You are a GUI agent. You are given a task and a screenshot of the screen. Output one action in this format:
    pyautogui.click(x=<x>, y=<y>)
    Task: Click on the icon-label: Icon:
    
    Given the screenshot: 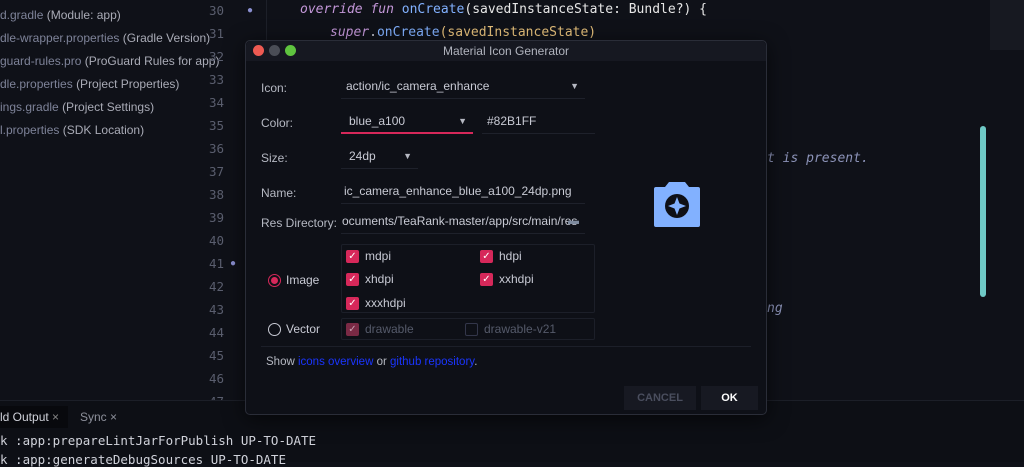 What is the action you would take?
    pyautogui.click(x=274, y=88)
    